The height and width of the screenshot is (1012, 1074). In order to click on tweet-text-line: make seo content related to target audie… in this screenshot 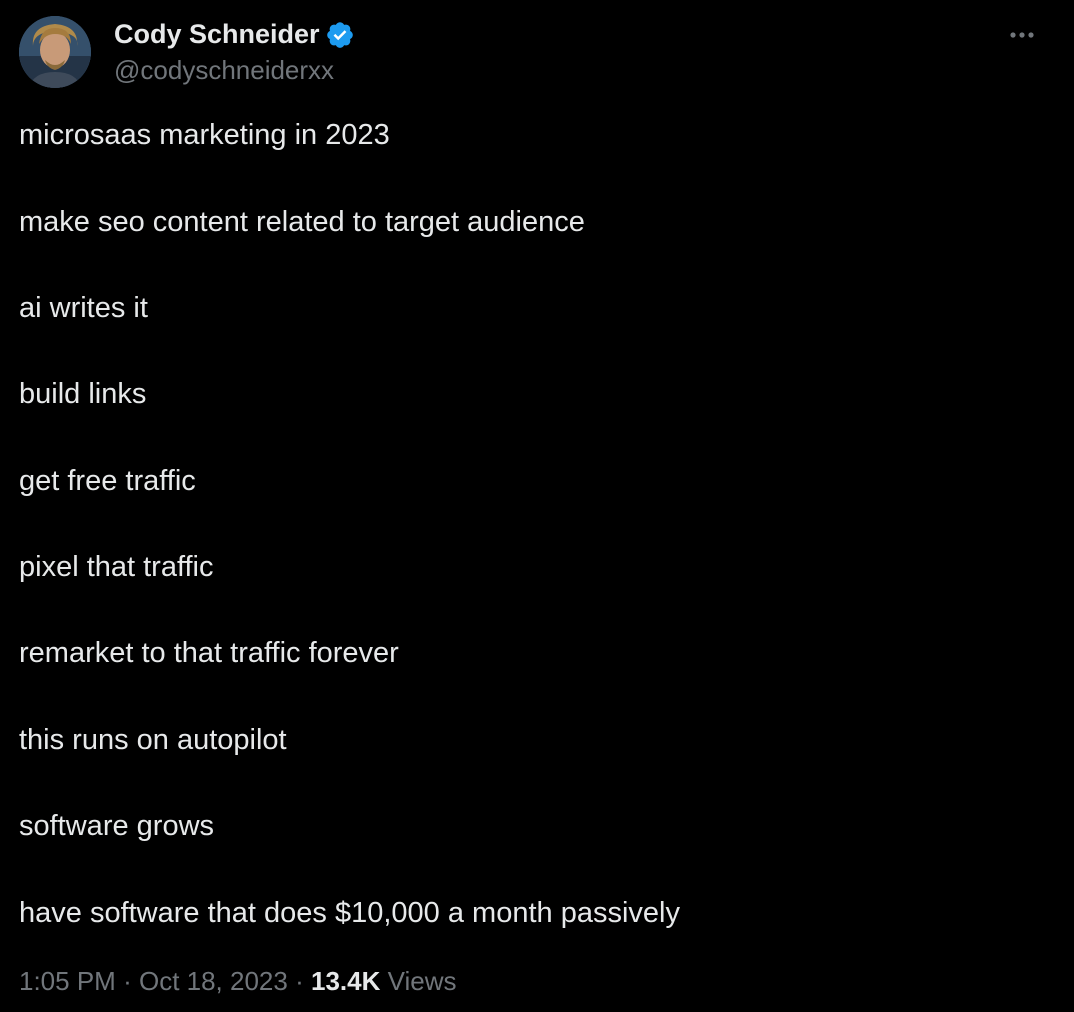, I will do `click(302, 222)`.